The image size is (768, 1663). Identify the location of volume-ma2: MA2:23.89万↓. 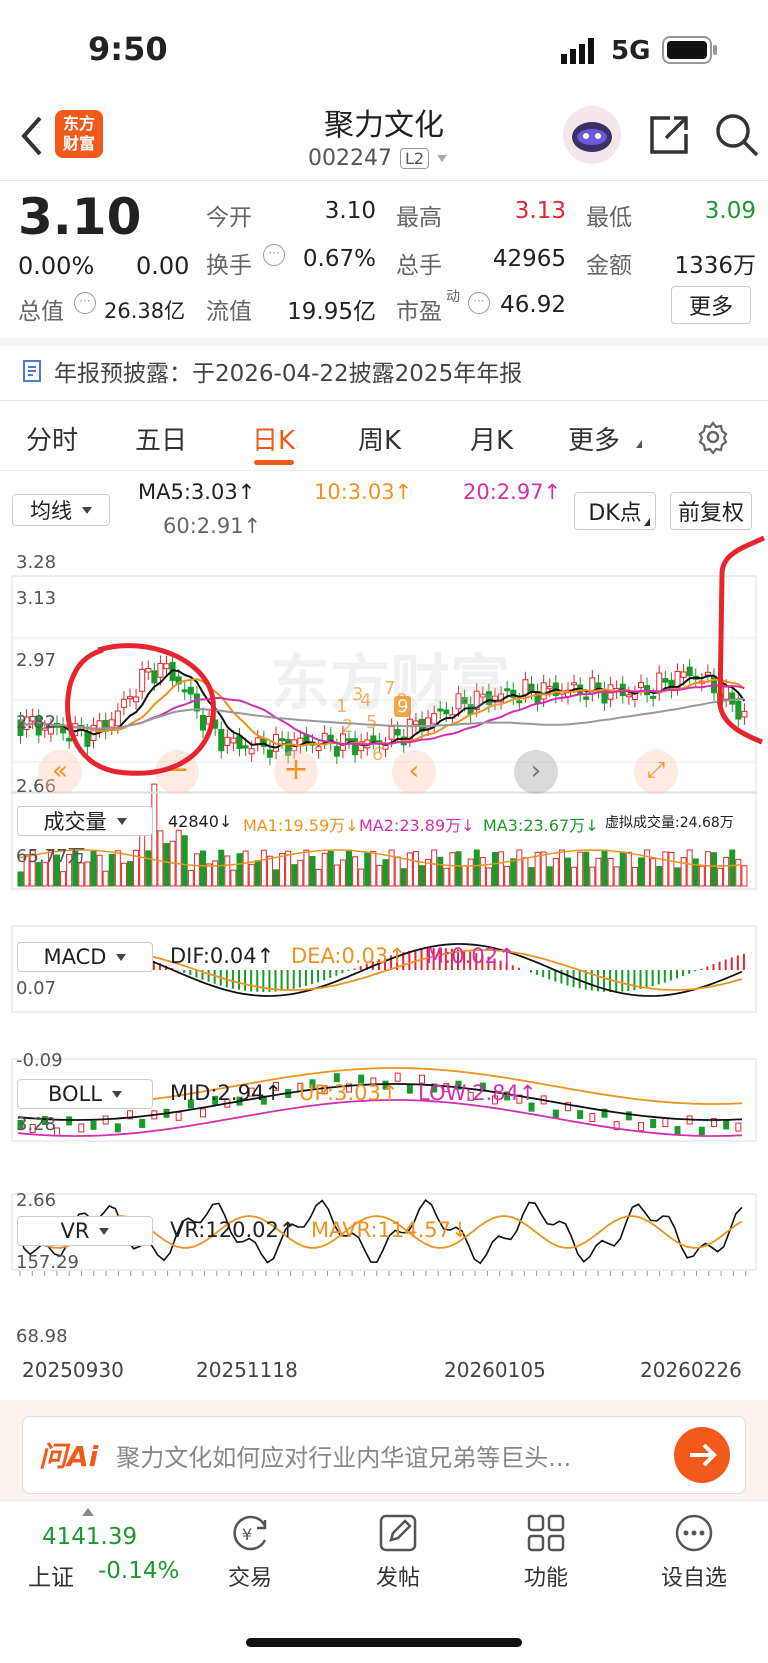
(417, 825).